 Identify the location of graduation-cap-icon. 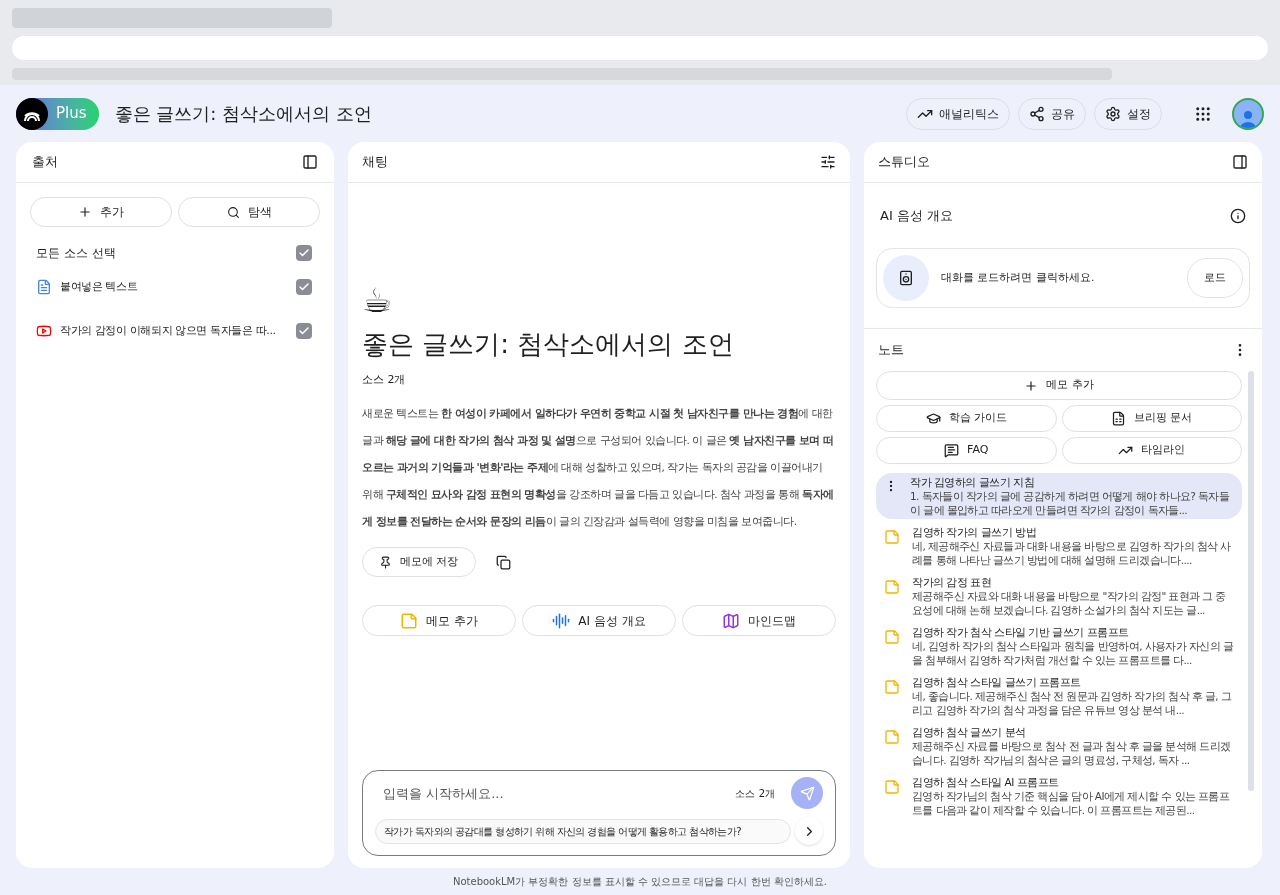
(933, 418).